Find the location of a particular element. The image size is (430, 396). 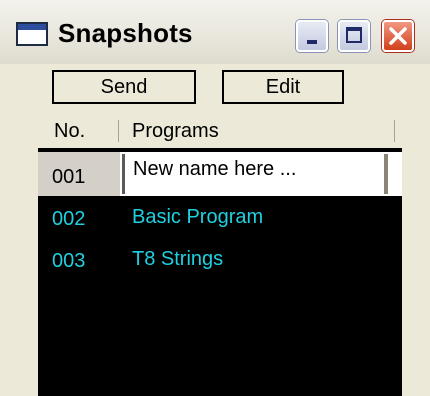

row-number: 001 is located at coordinates (69, 177).